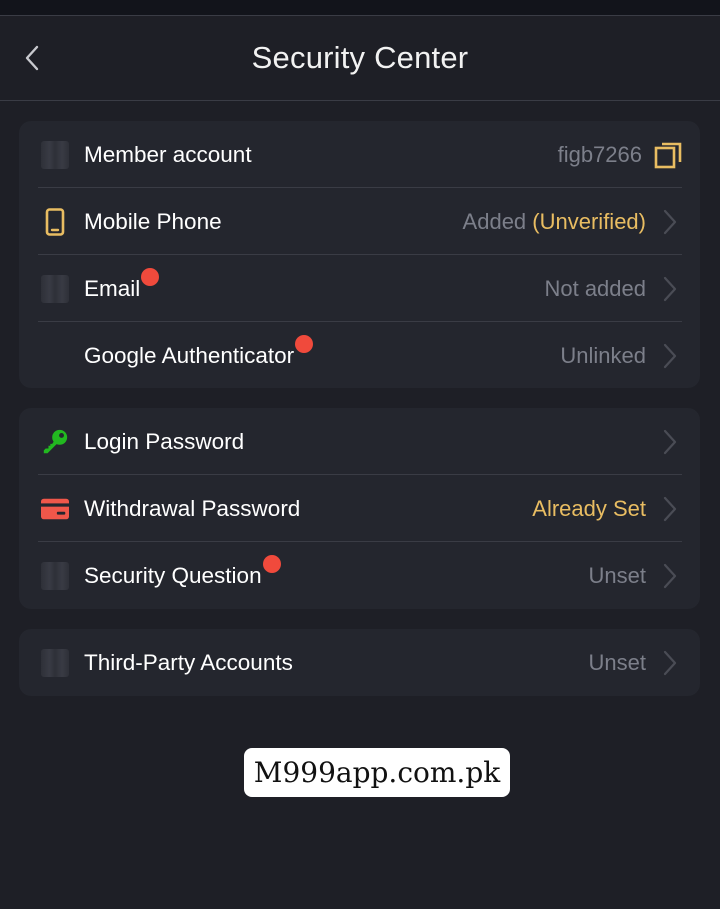 The width and height of the screenshot is (720, 909). I want to click on row-member-account: Member account figb7266, so click(360, 154).